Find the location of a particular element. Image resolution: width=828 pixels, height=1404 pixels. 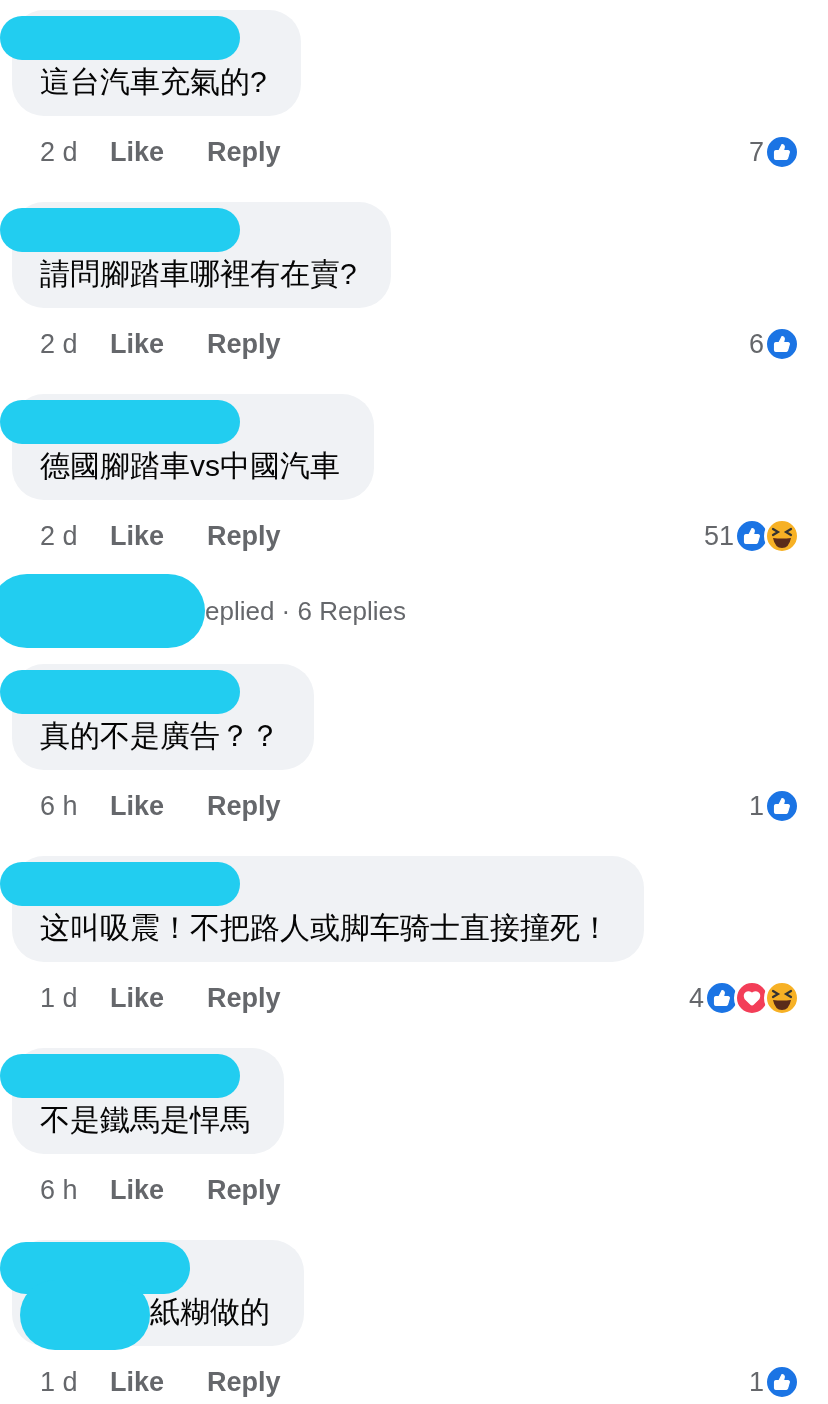

comment-text: 德國腳踏車vs中國汽車 is located at coordinates (190, 466).